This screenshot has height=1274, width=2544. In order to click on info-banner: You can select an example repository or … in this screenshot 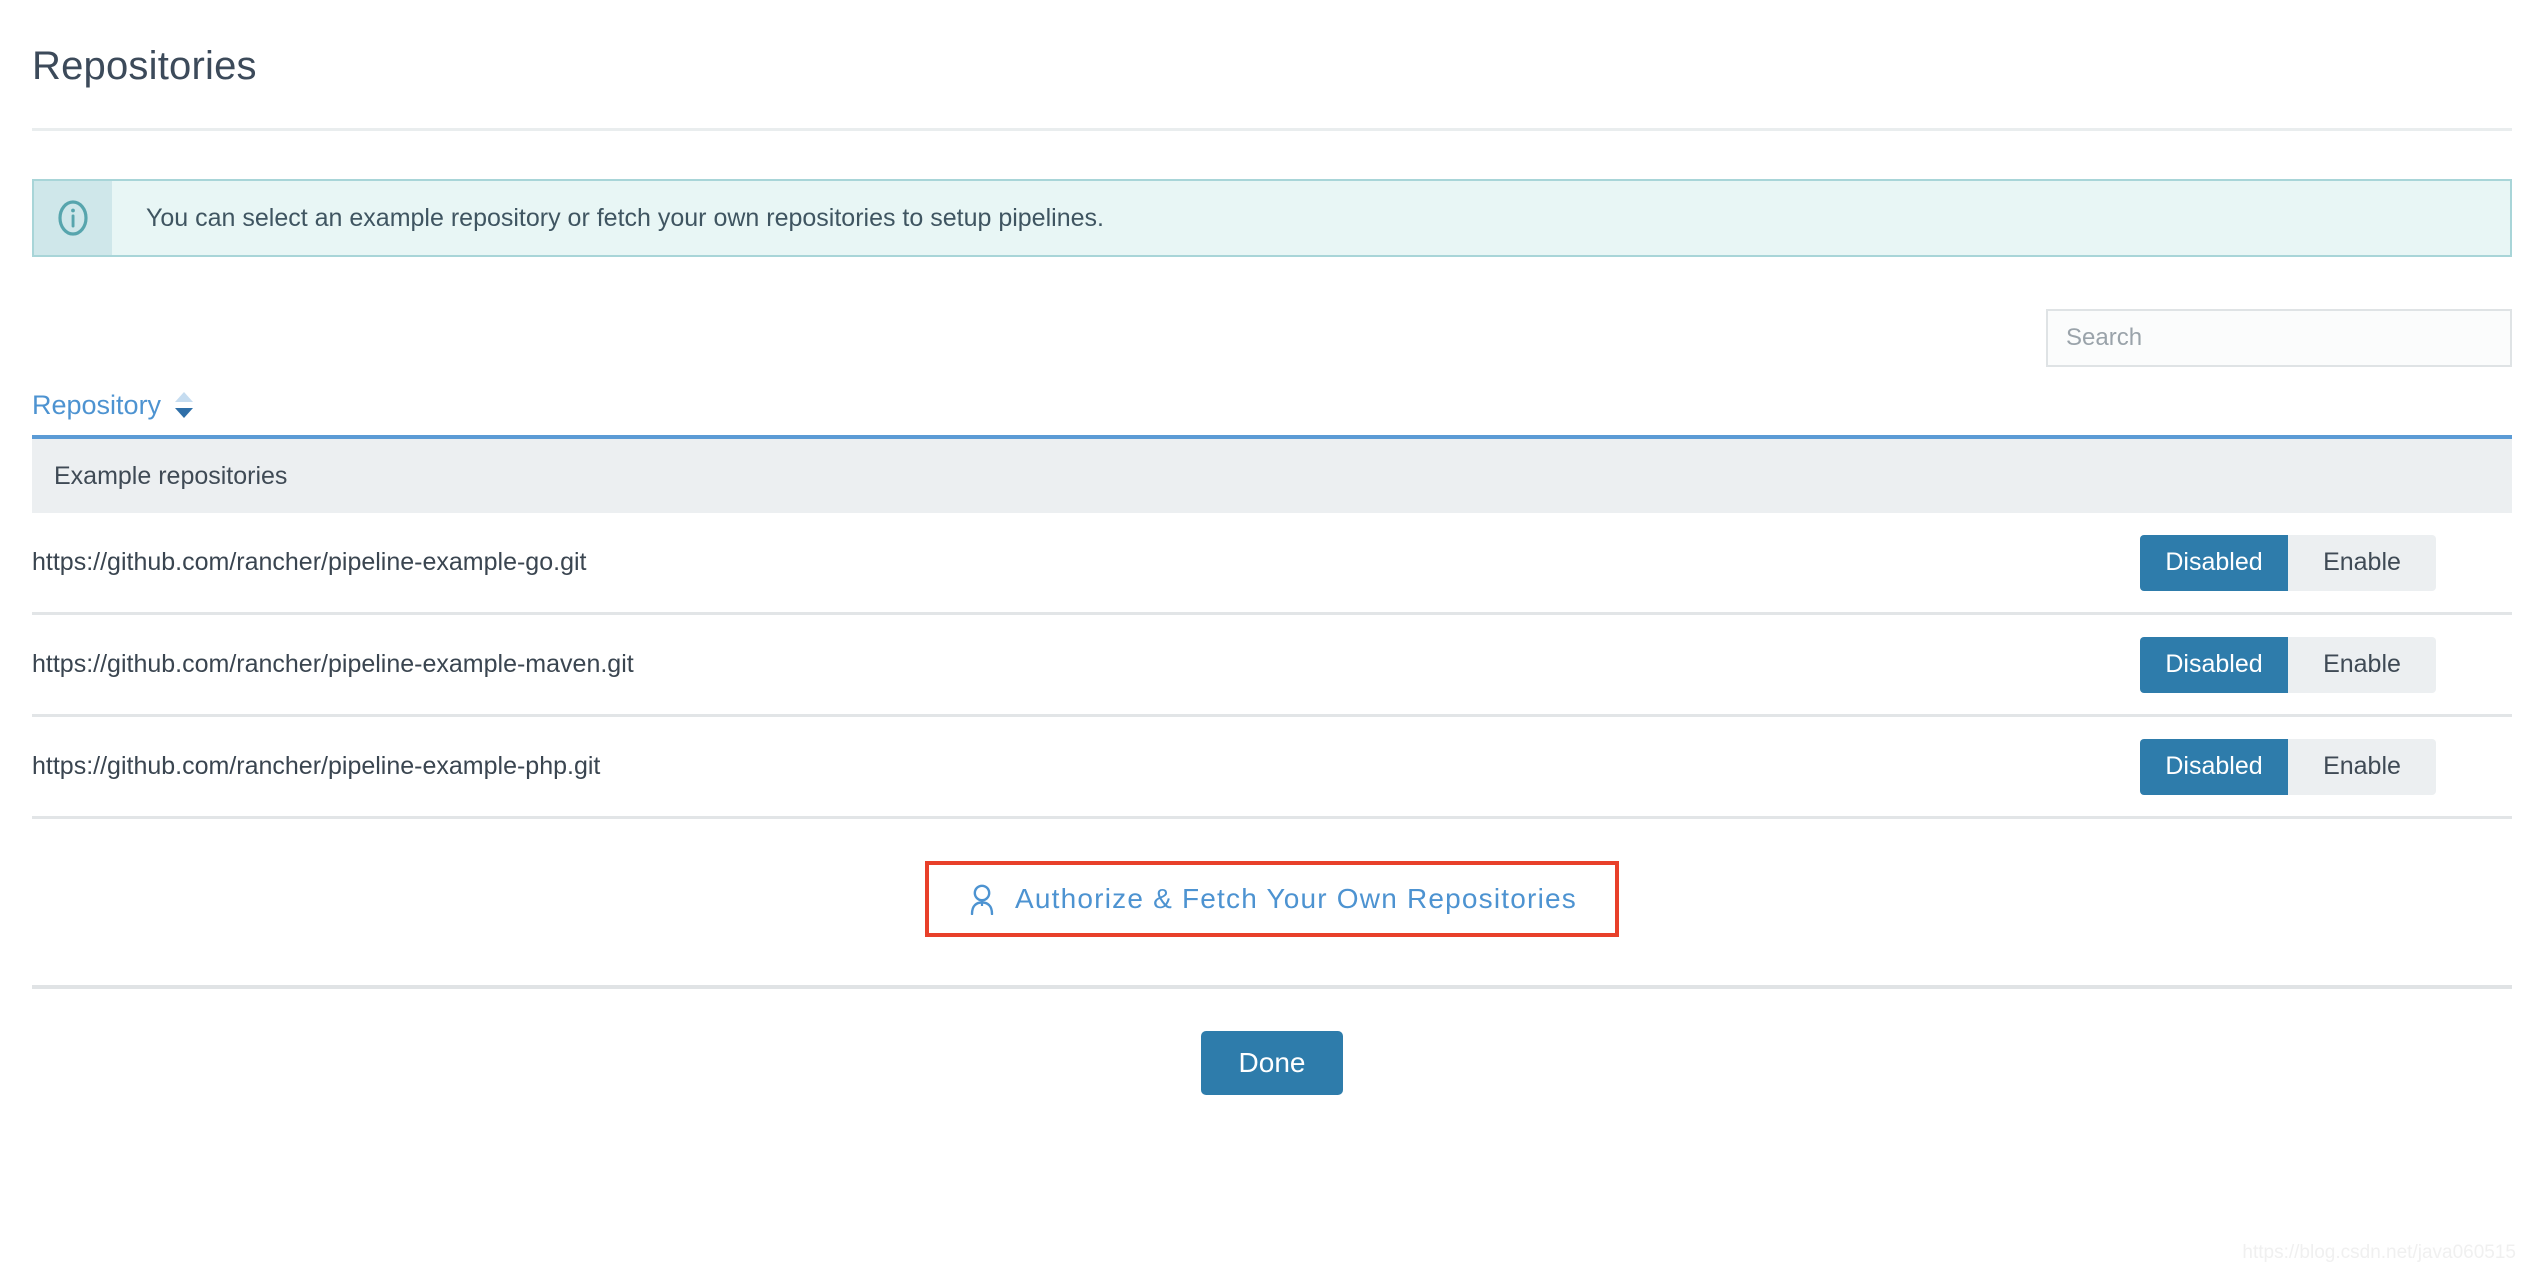, I will do `click(1272, 218)`.